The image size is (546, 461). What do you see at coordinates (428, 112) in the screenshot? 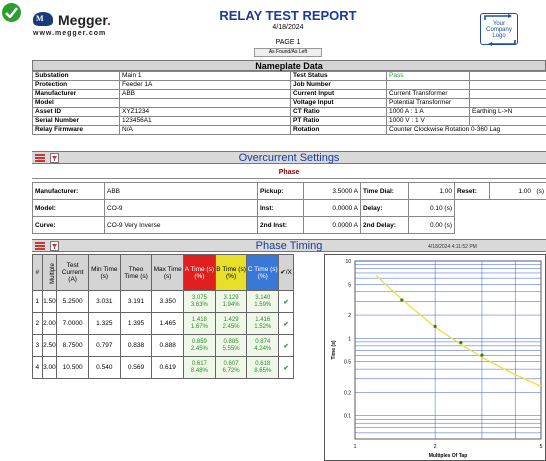
I see `nameplate-value: 1000 A : 1 A` at bounding box center [428, 112].